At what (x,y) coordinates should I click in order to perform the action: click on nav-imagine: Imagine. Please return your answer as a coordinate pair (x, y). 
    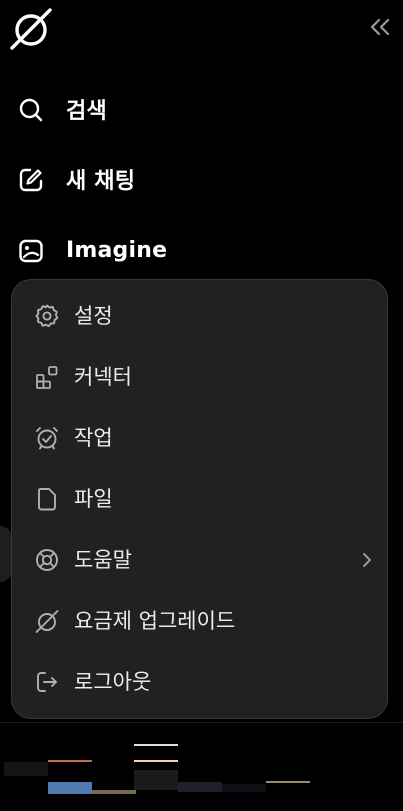
    Looking at the image, I should click on (140, 250).